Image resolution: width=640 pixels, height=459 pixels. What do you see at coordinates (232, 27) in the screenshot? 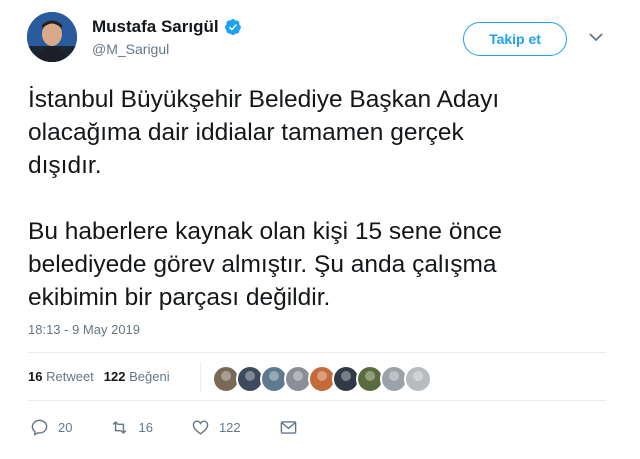
I see `verified-badge-icon` at bounding box center [232, 27].